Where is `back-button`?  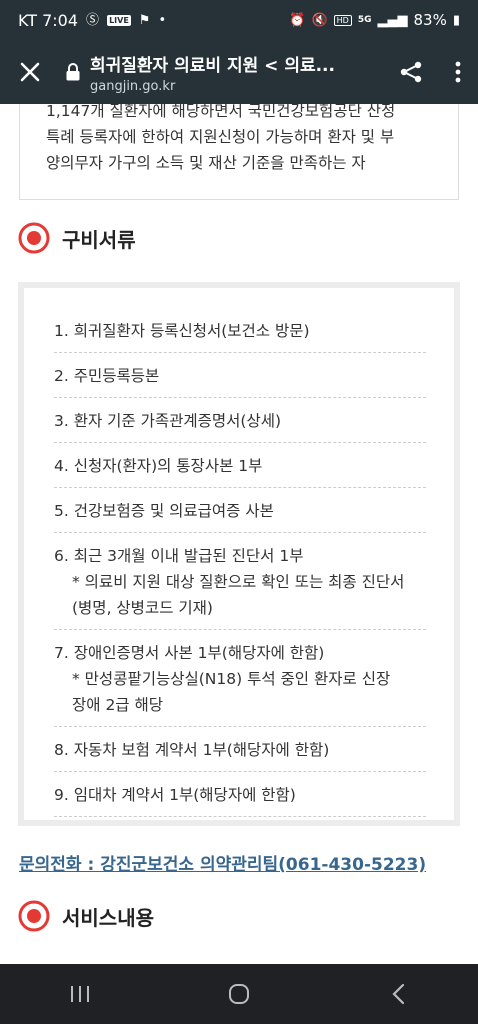
back-button is located at coordinates (398, 994).